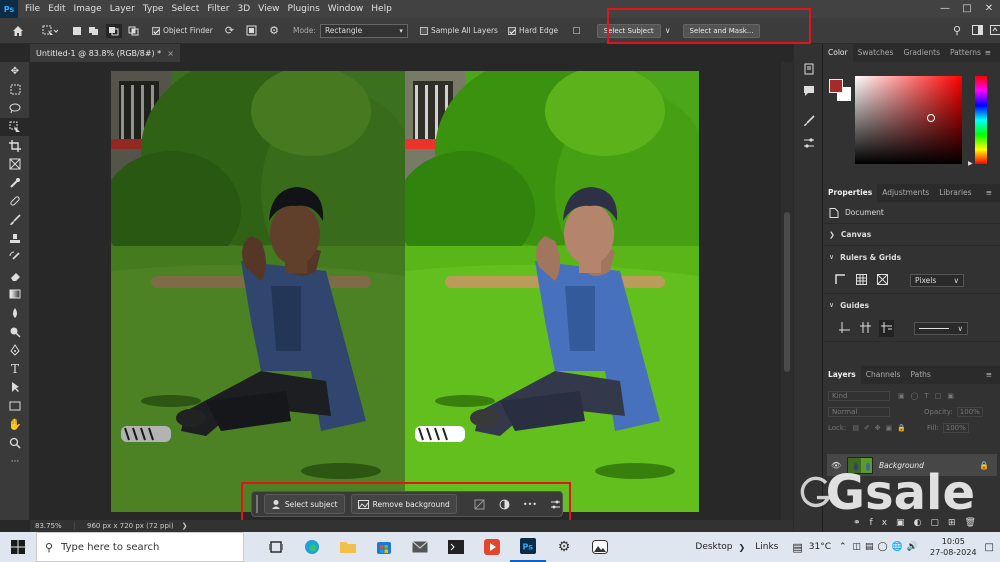  I want to click on microsoft-store-icon, so click(384, 547).